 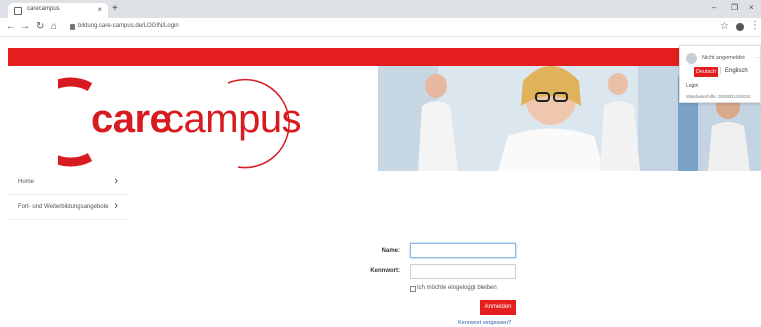 What do you see at coordinates (706, 72) in the screenshot?
I see `language-german-button: Deutsch` at bounding box center [706, 72].